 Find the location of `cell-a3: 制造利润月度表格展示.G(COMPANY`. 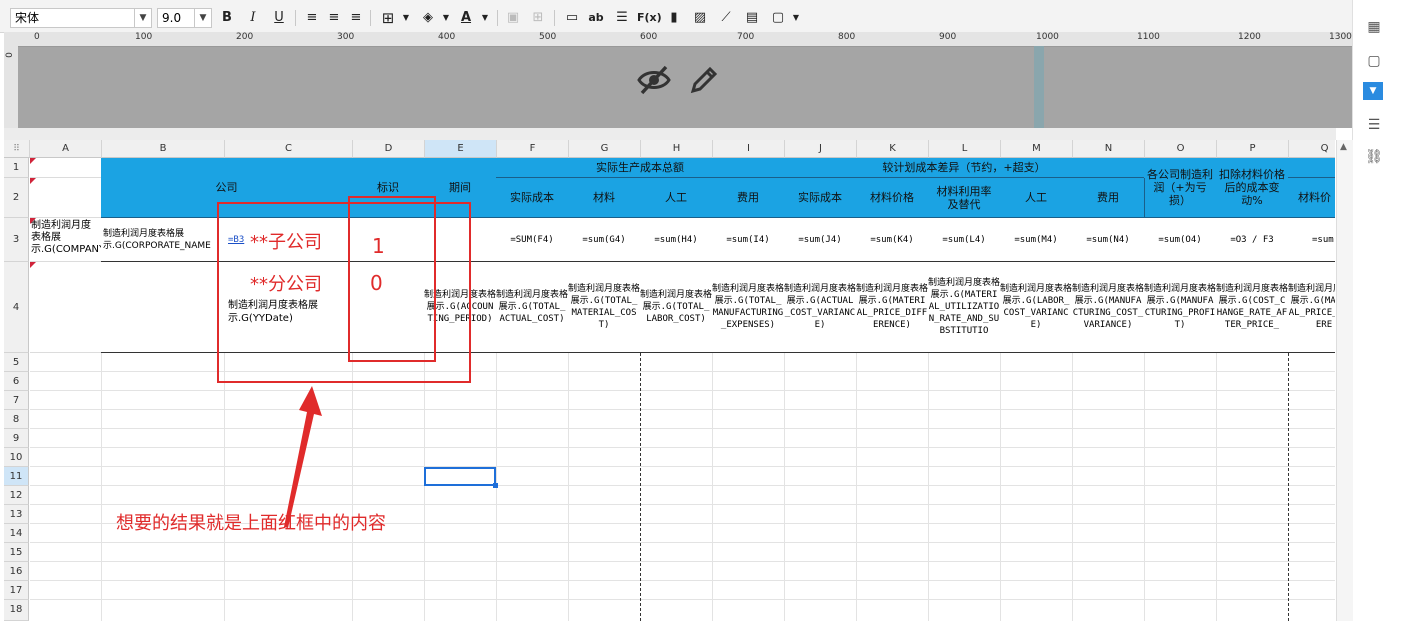

cell-a3: 制造利润月度表格展示.G(COMPANY is located at coordinates (66, 240).